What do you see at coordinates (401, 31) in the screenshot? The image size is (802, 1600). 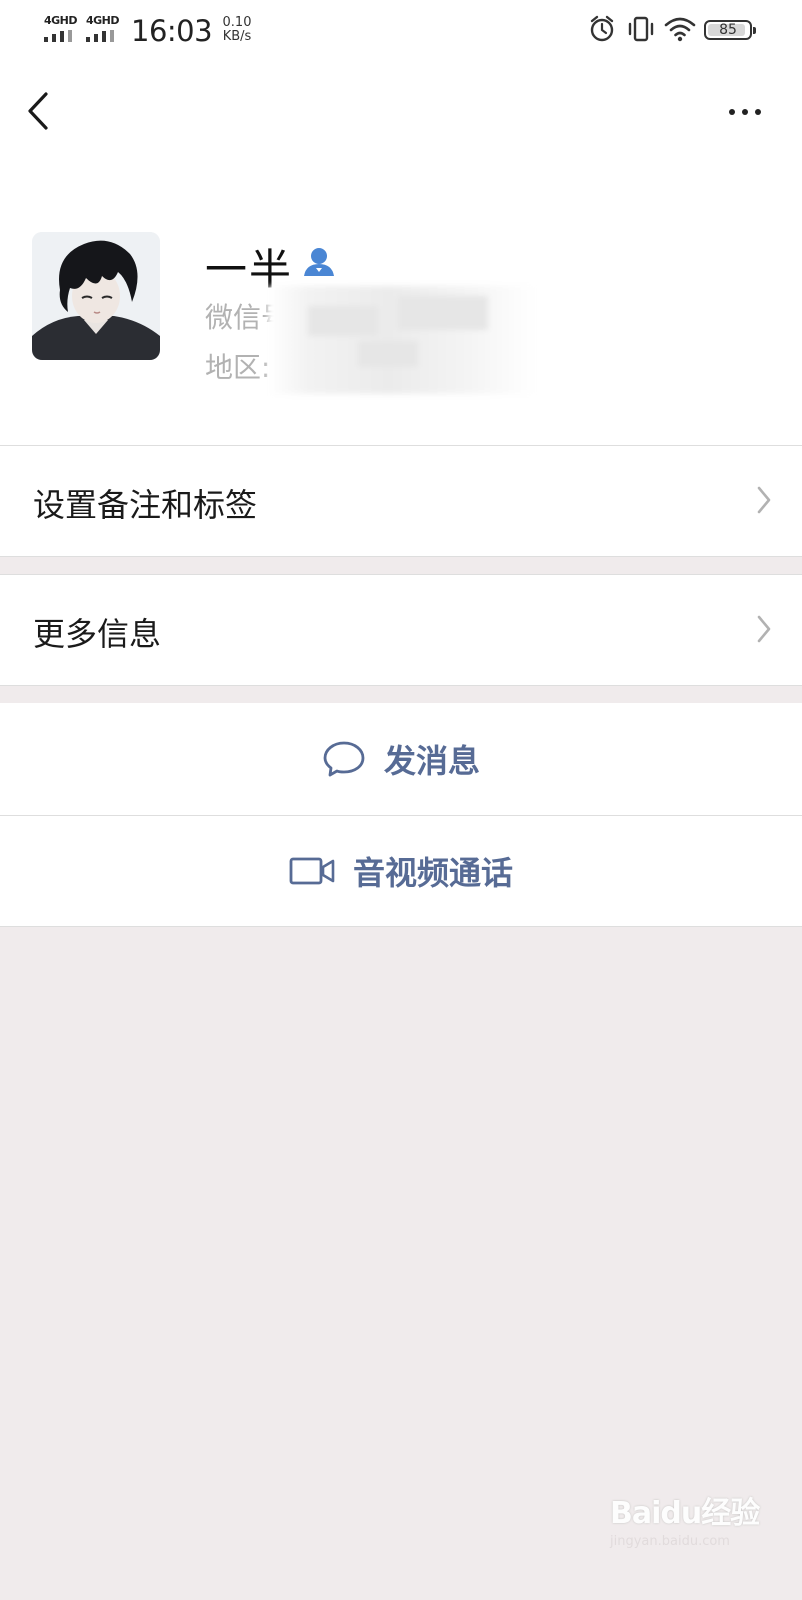 I see `status-bar: 4GHD 4GHD 16:03 0.10 KB/s 85` at bounding box center [401, 31].